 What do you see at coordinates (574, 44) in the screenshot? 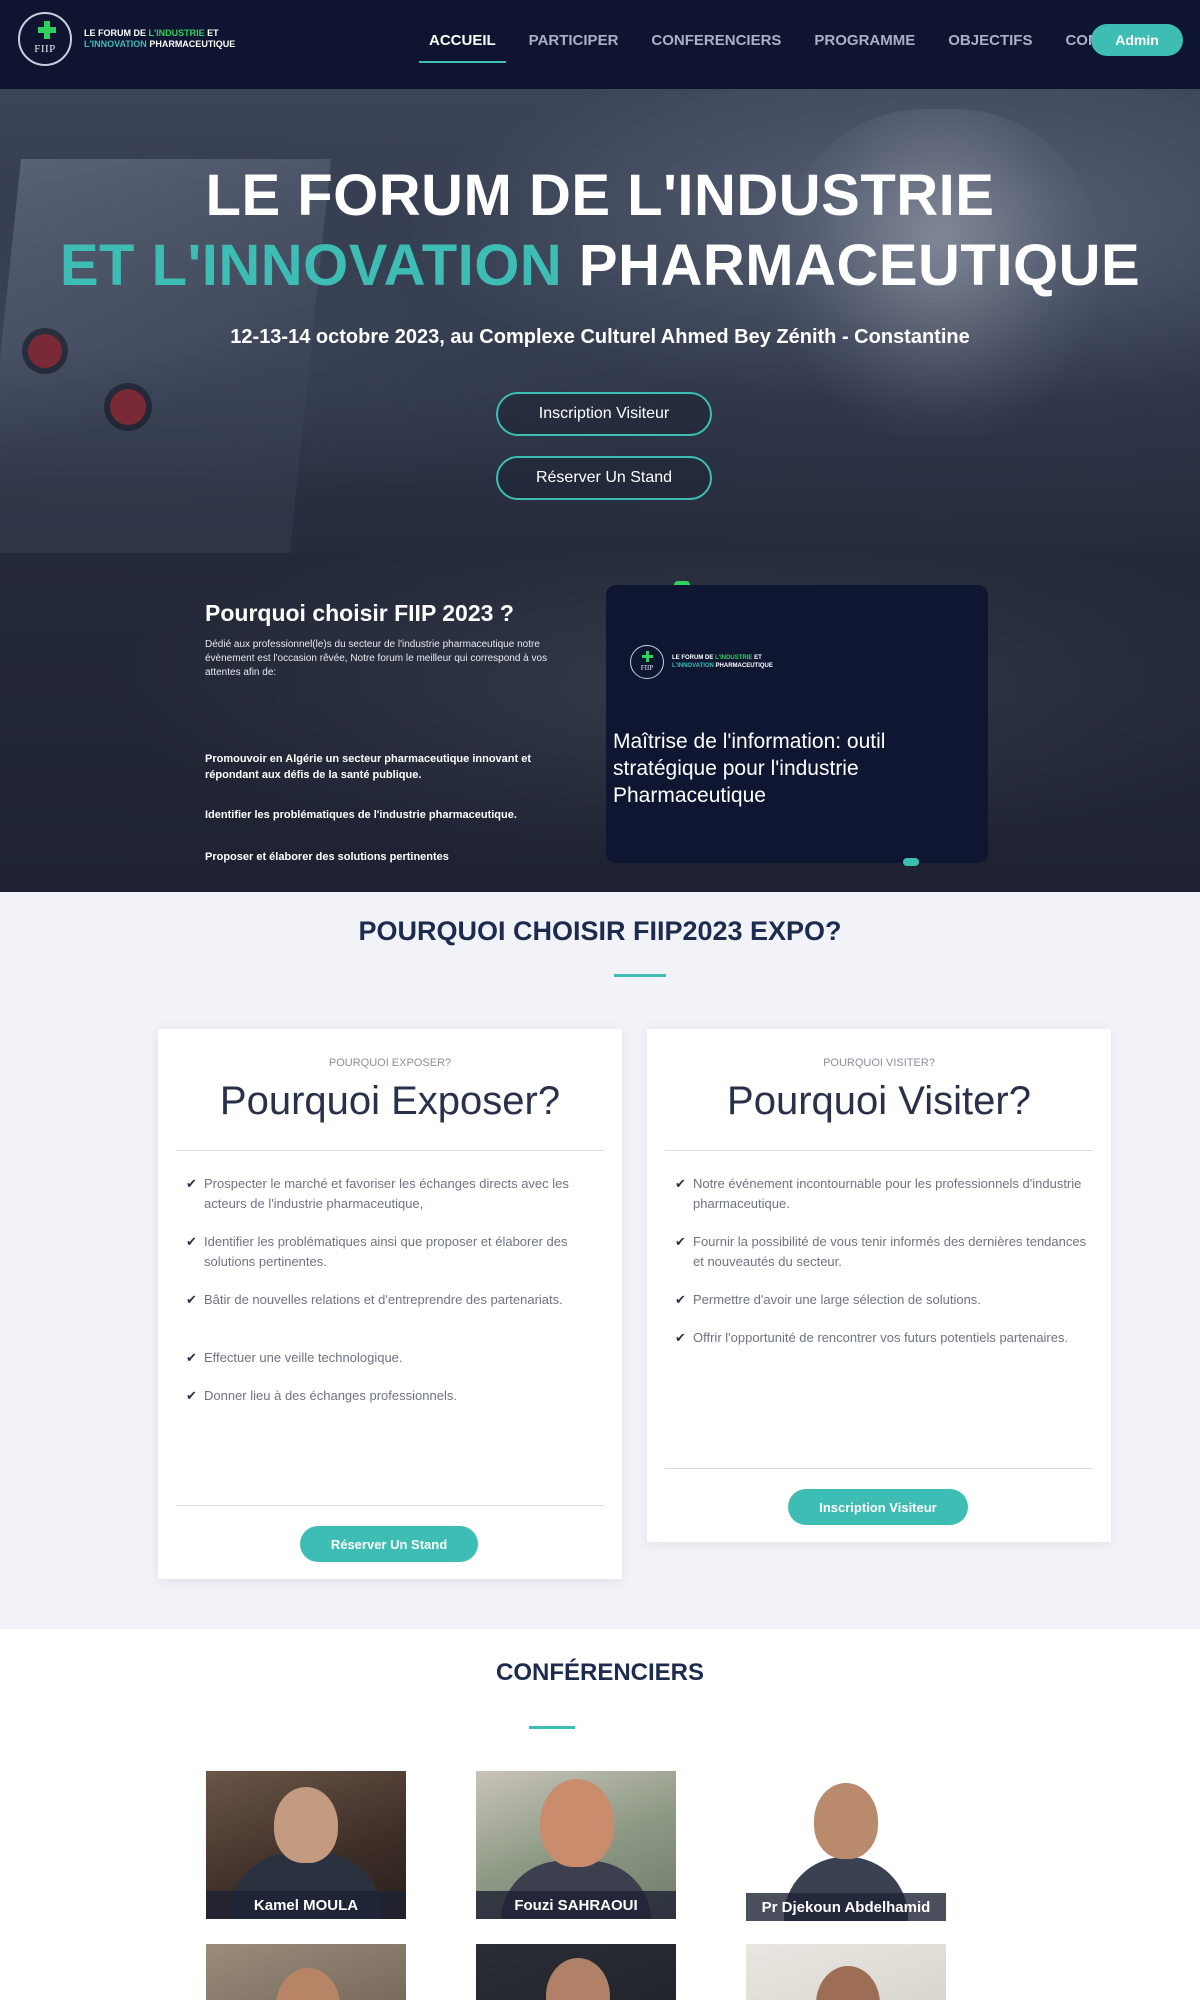
I see `nav-participer: PARTICIPER` at bounding box center [574, 44].